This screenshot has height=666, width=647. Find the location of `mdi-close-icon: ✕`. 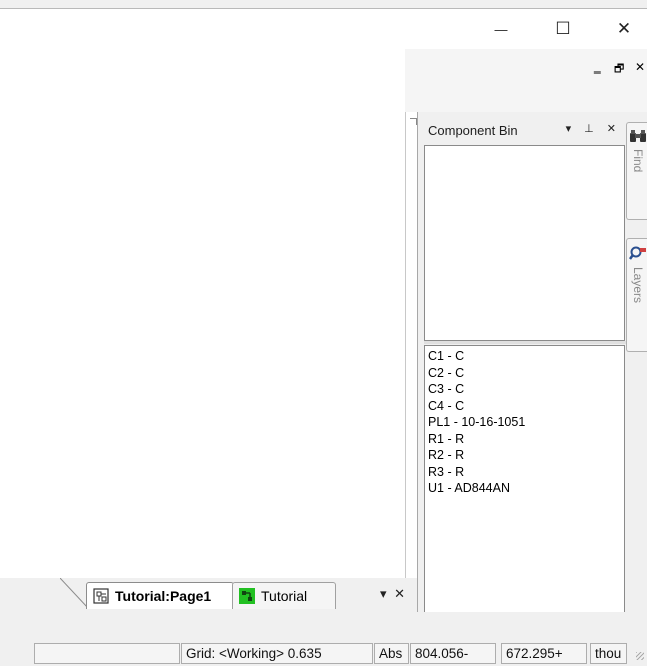

mdi-close-icon: ✕ is located at coordinates (640, 67).